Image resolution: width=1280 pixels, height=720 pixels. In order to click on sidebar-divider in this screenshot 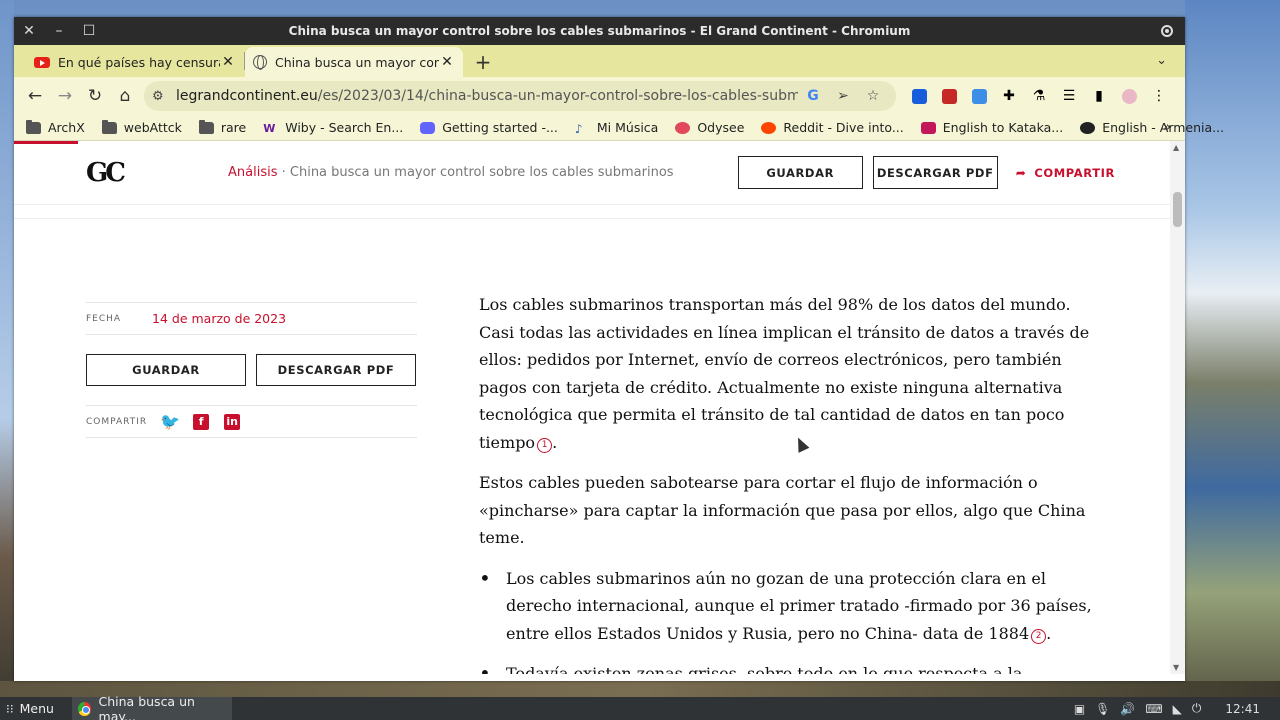, I will do `click(251, 334)`.